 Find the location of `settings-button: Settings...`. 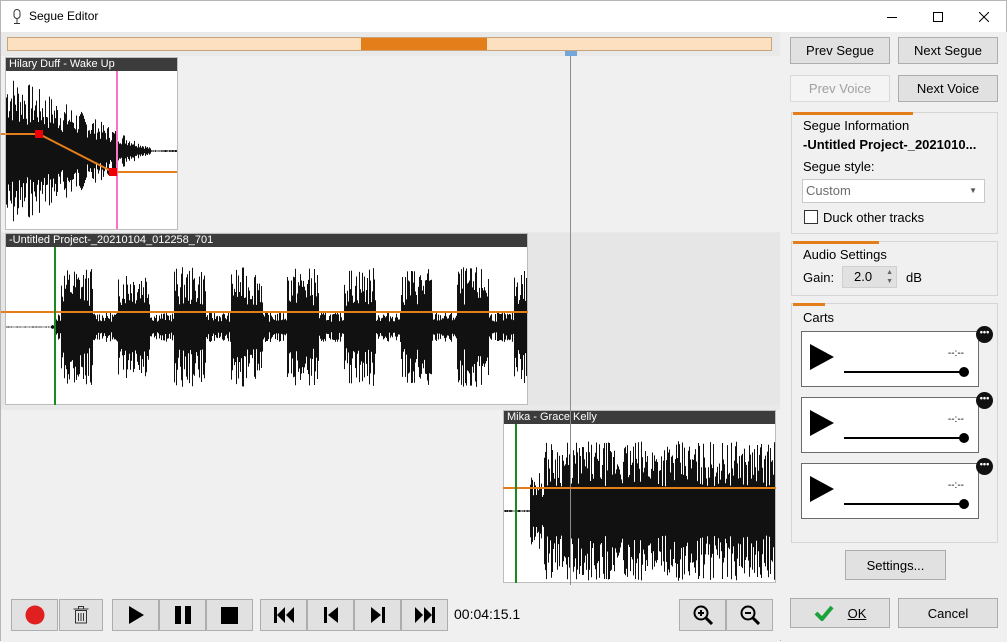

settings-button: Settings... is located at coordinates (895, 565).